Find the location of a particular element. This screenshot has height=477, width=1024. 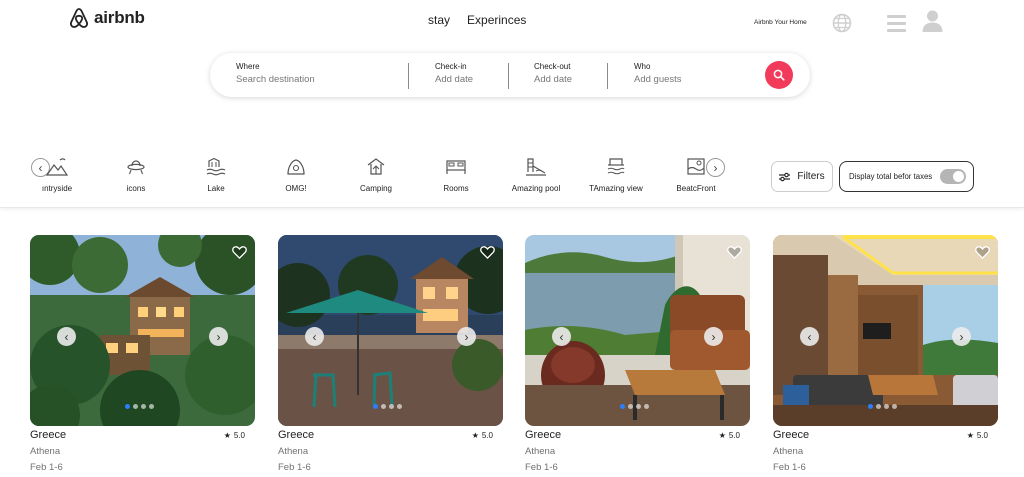

category-label: BeatcFront is located at coordinates (696, 188).